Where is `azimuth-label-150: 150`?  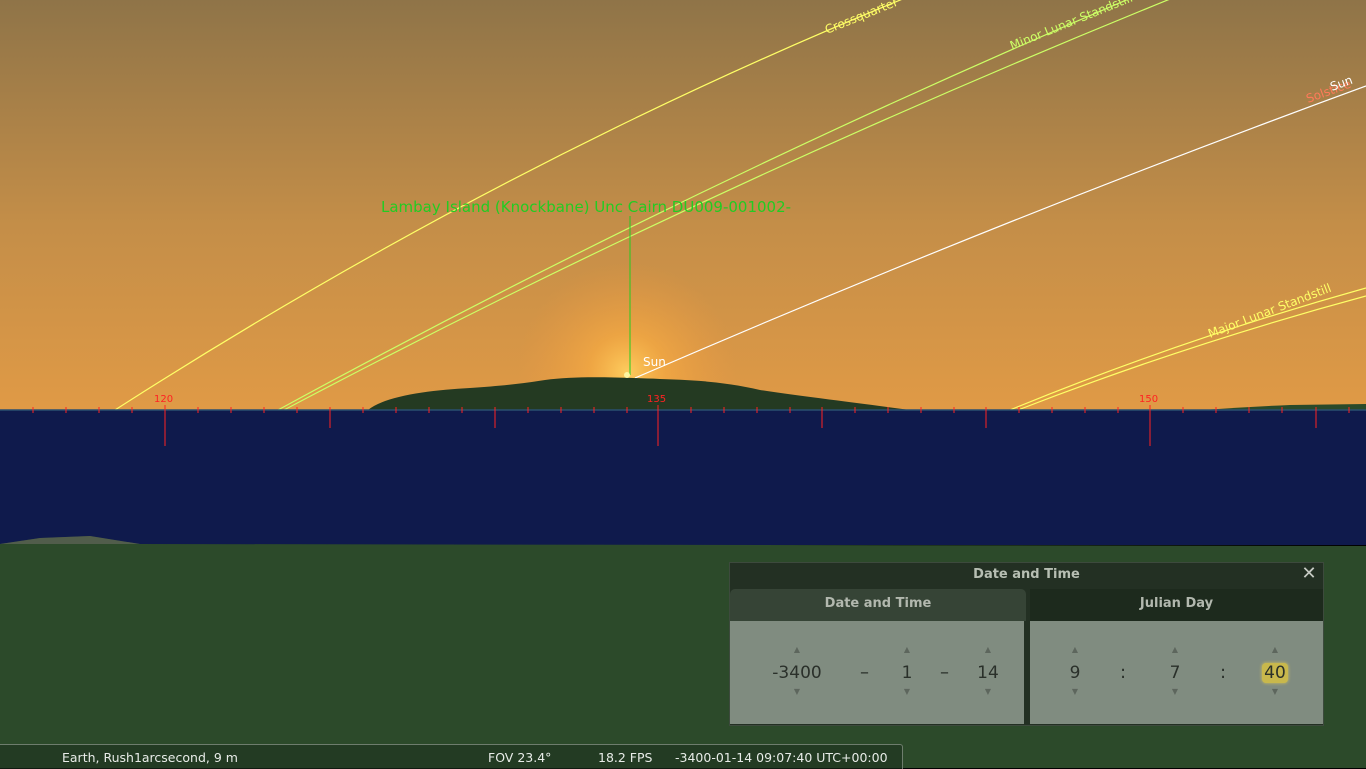
azimuth-label-150: 150 is located at coordinates (1148, 399).